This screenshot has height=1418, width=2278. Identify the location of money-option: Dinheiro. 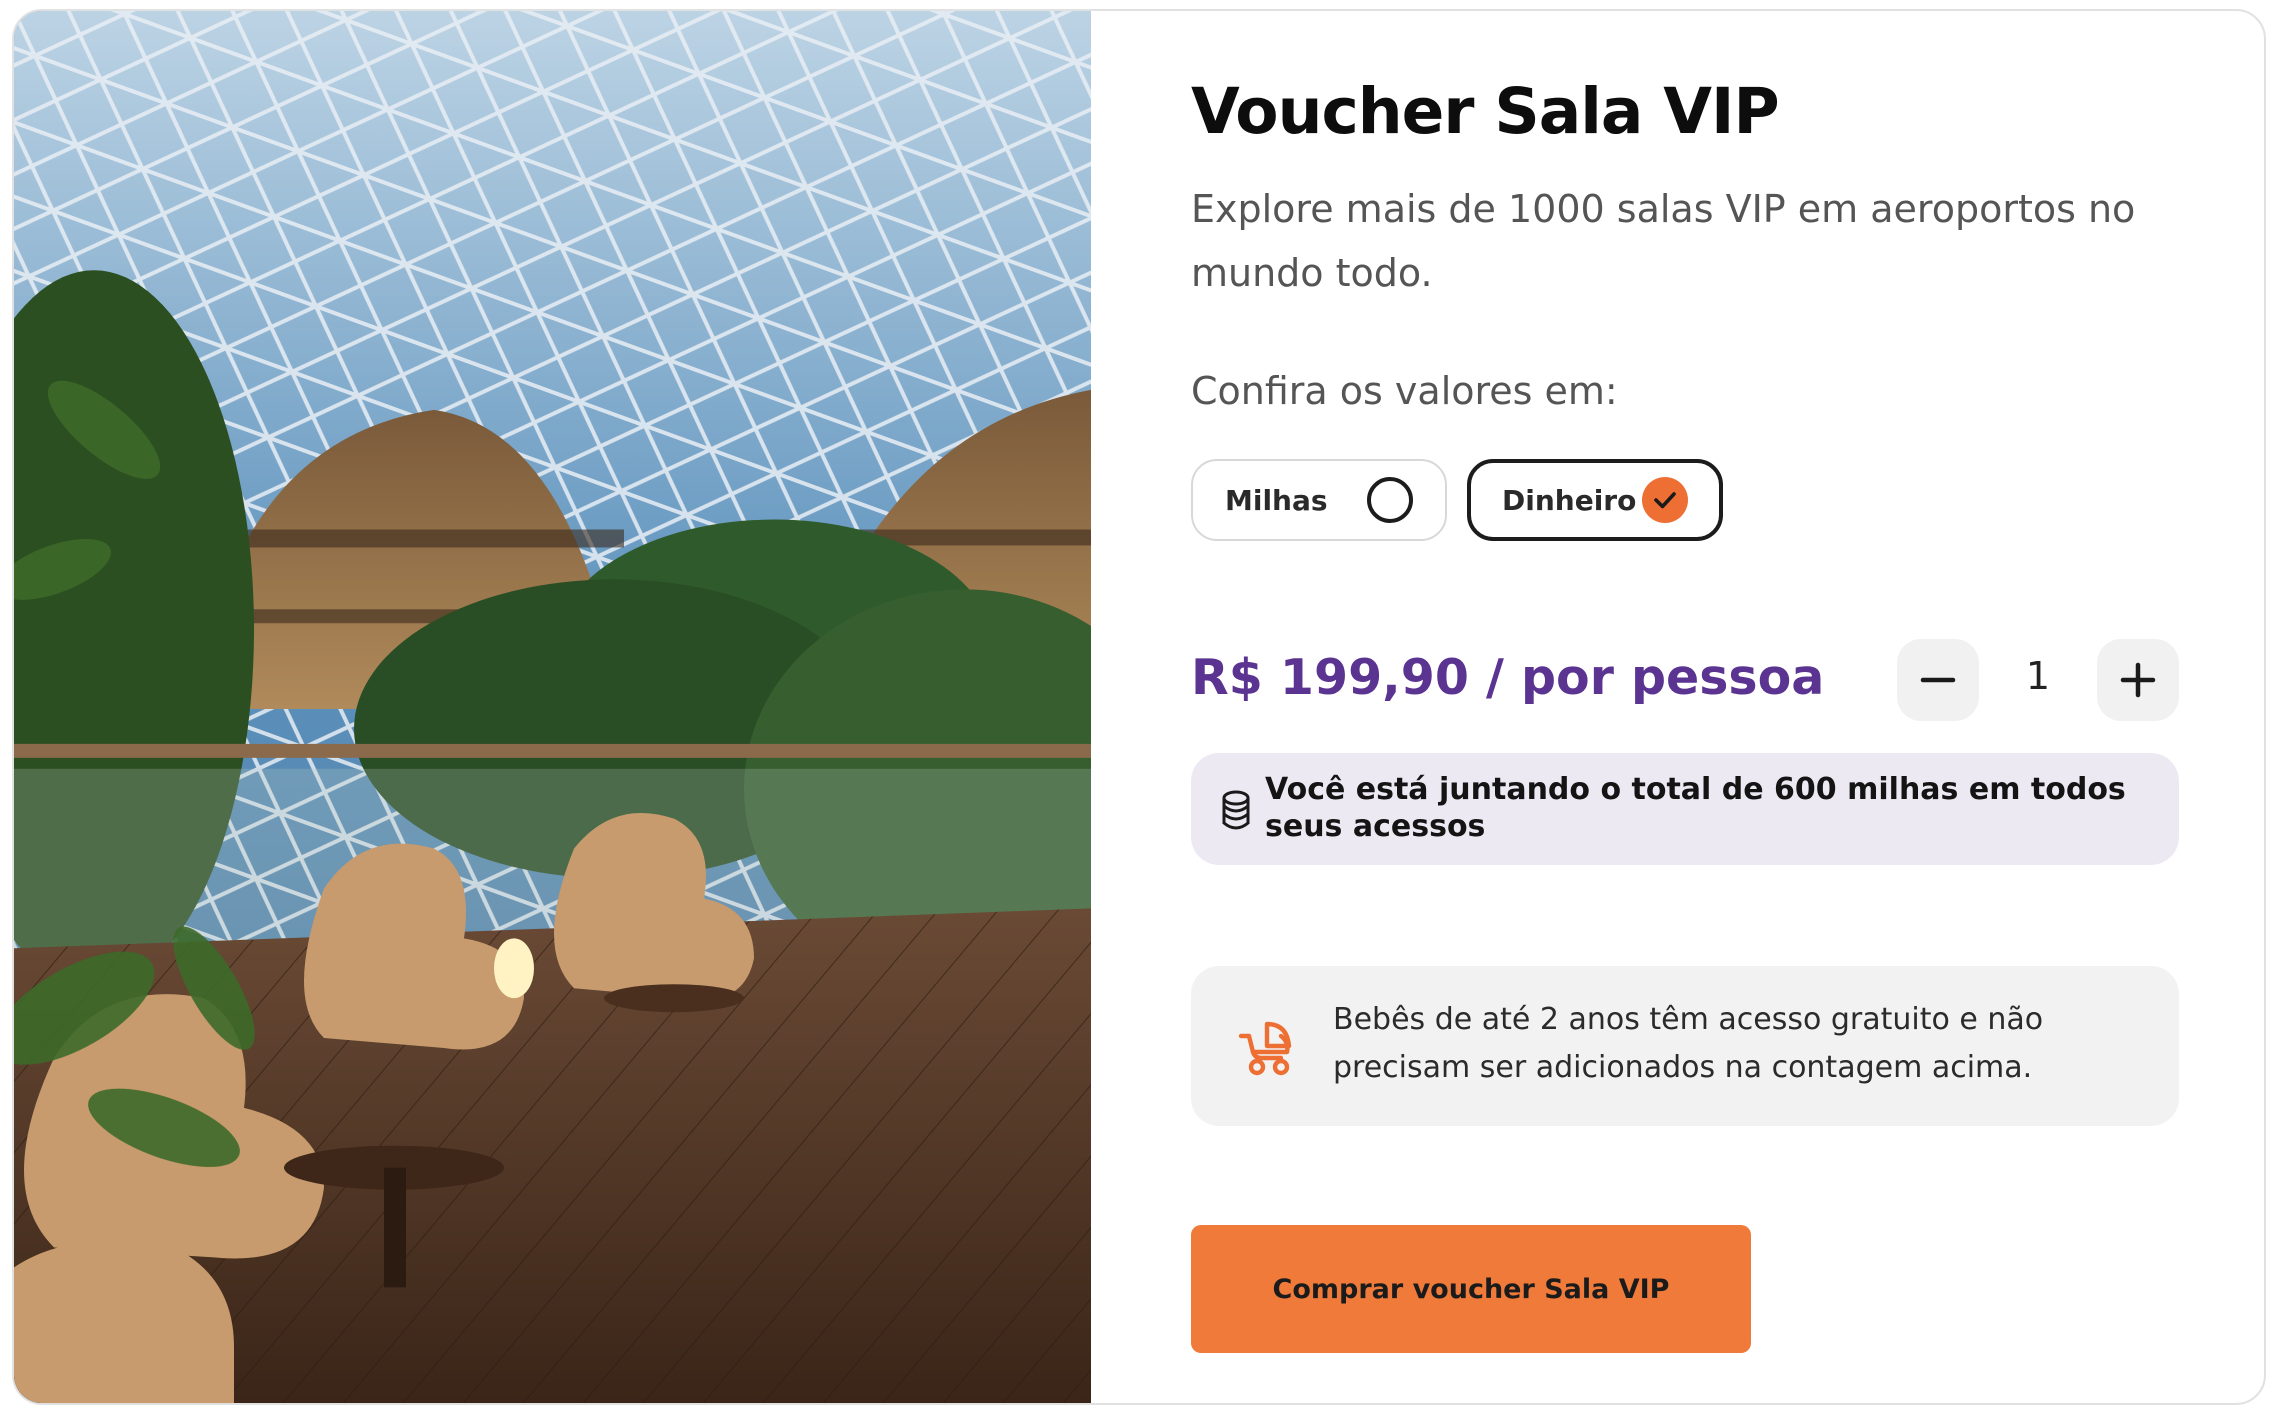
(1595, 500).